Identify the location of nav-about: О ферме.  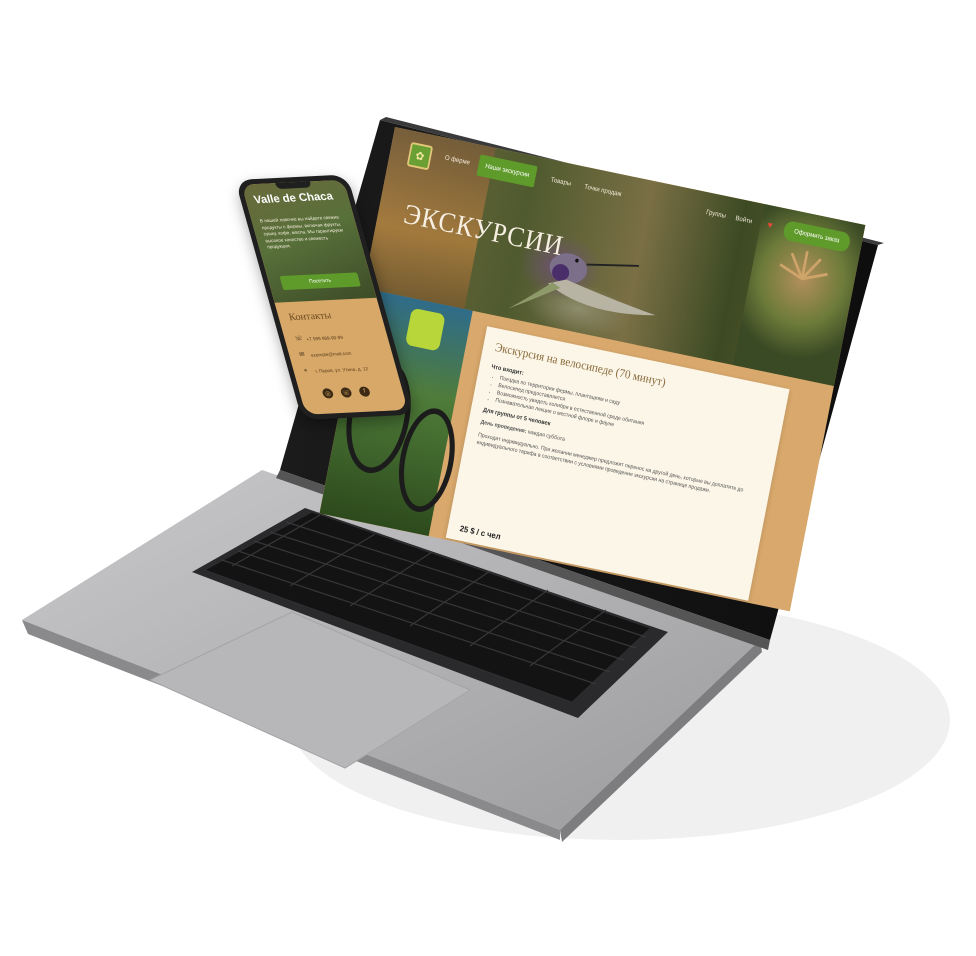
(457, 161).